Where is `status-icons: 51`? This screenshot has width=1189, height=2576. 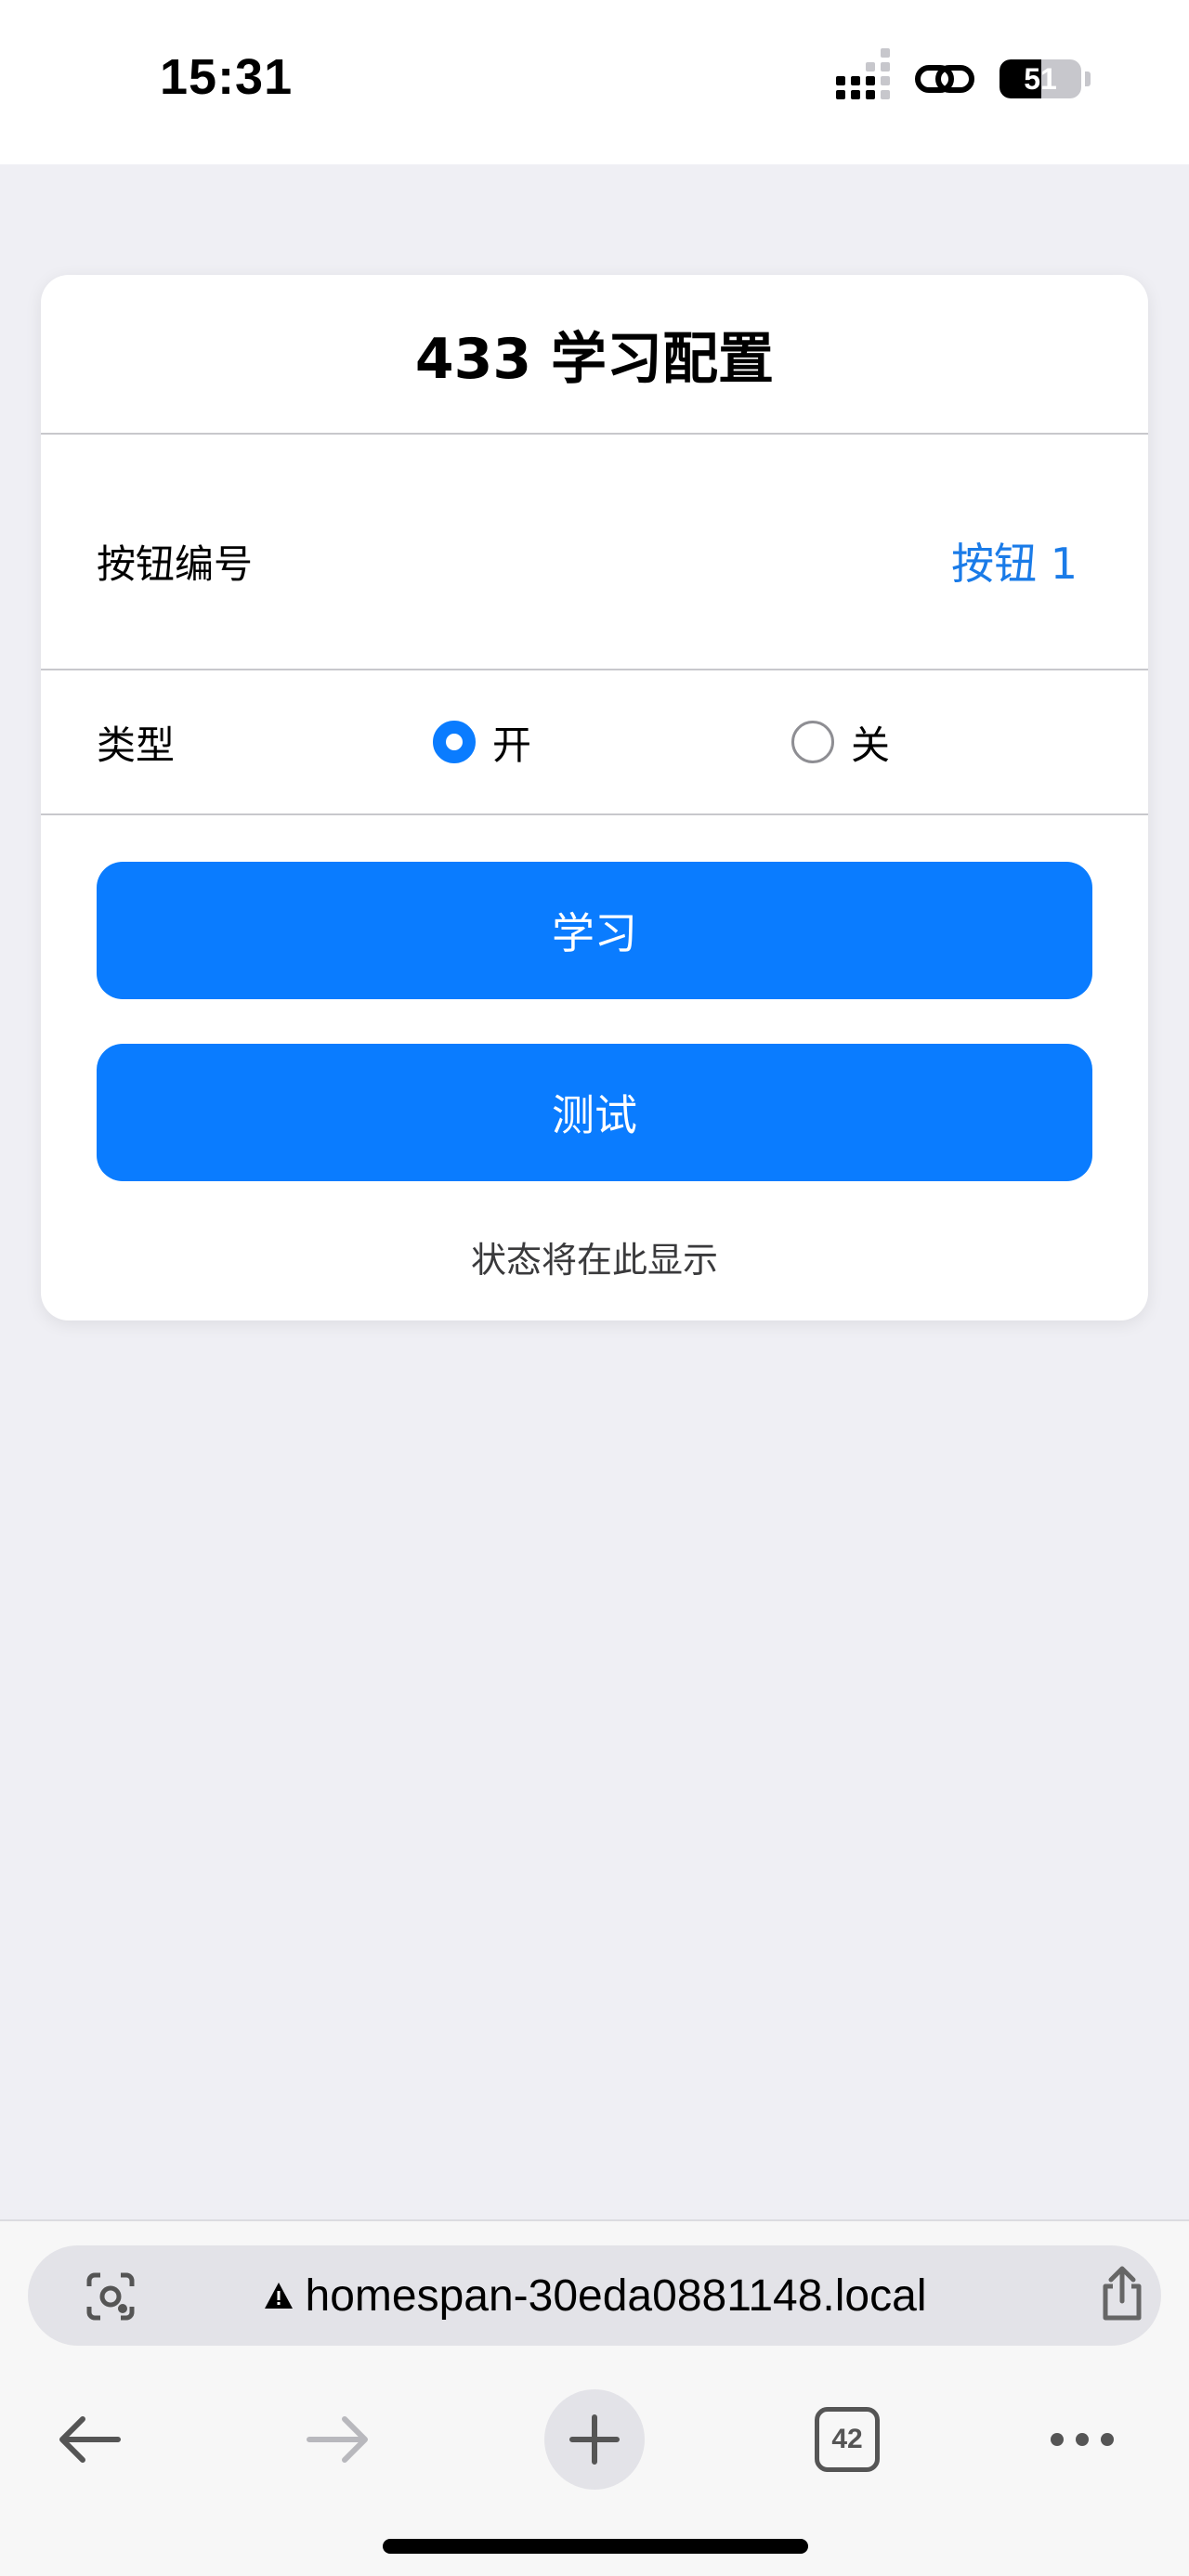 status-icons: 51 is located at coordinates (964, 75).